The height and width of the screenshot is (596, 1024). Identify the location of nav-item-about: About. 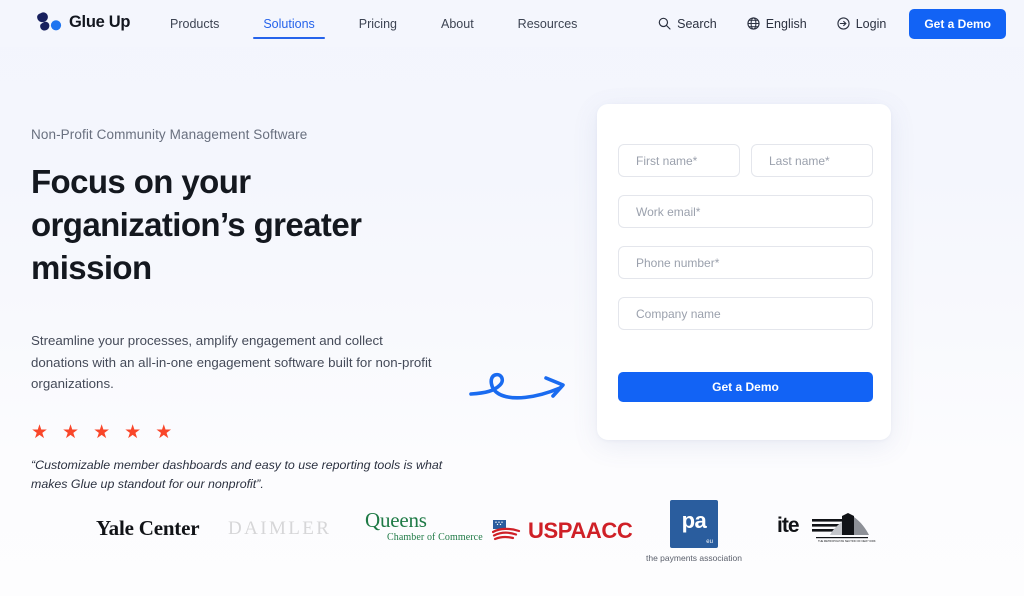
(457, 23).